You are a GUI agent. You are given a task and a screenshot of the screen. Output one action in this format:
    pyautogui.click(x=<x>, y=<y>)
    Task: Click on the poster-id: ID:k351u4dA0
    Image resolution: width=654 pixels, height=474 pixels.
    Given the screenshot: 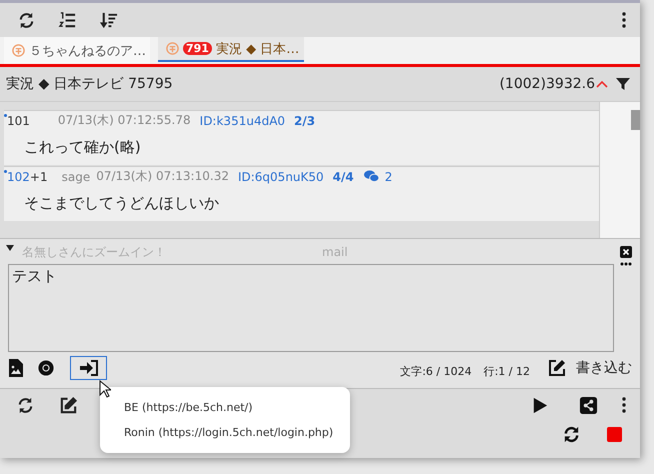 What is the action you would take?
    pyautogui.click(x=243, y=121)
    